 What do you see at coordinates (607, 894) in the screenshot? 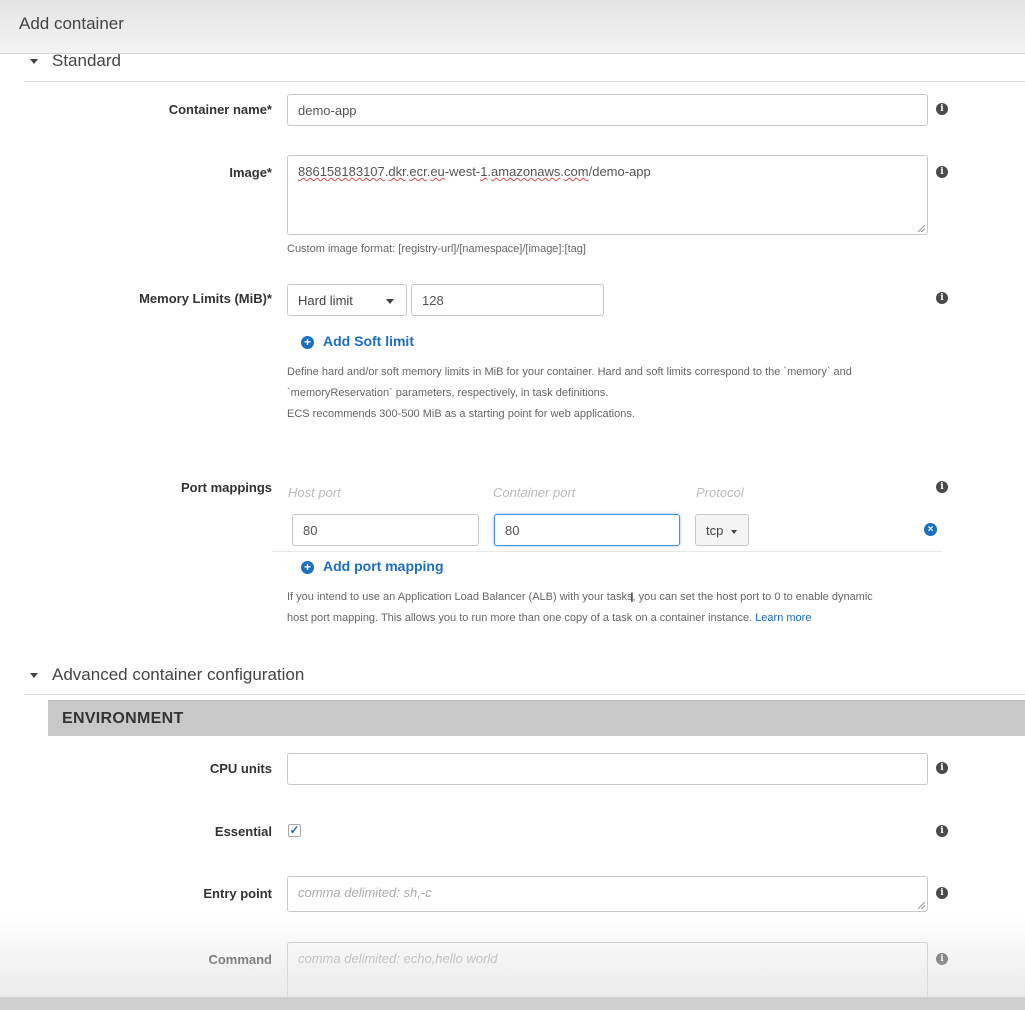
I see `entry-point-textarea: comma delimited: sh,-c` at bounding box center [607, 894].